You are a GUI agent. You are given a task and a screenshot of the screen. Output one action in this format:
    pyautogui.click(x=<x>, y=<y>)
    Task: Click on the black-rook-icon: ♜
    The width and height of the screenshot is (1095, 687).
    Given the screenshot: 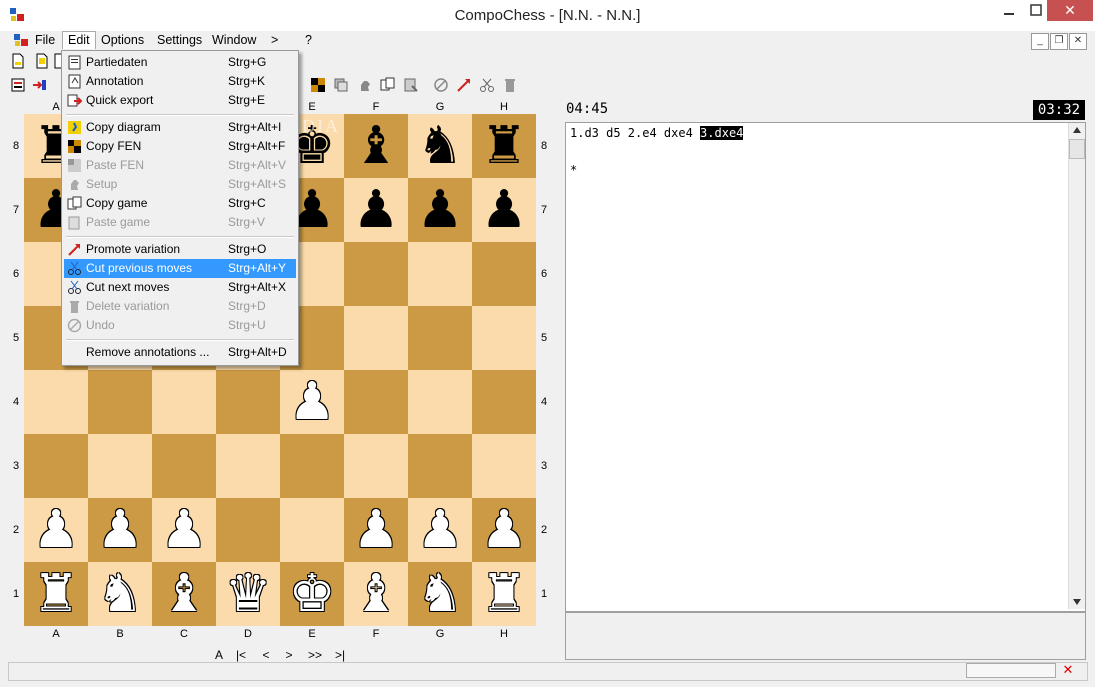 What is the action you would take?
    pyautogui.click(x=504, y=146)
    